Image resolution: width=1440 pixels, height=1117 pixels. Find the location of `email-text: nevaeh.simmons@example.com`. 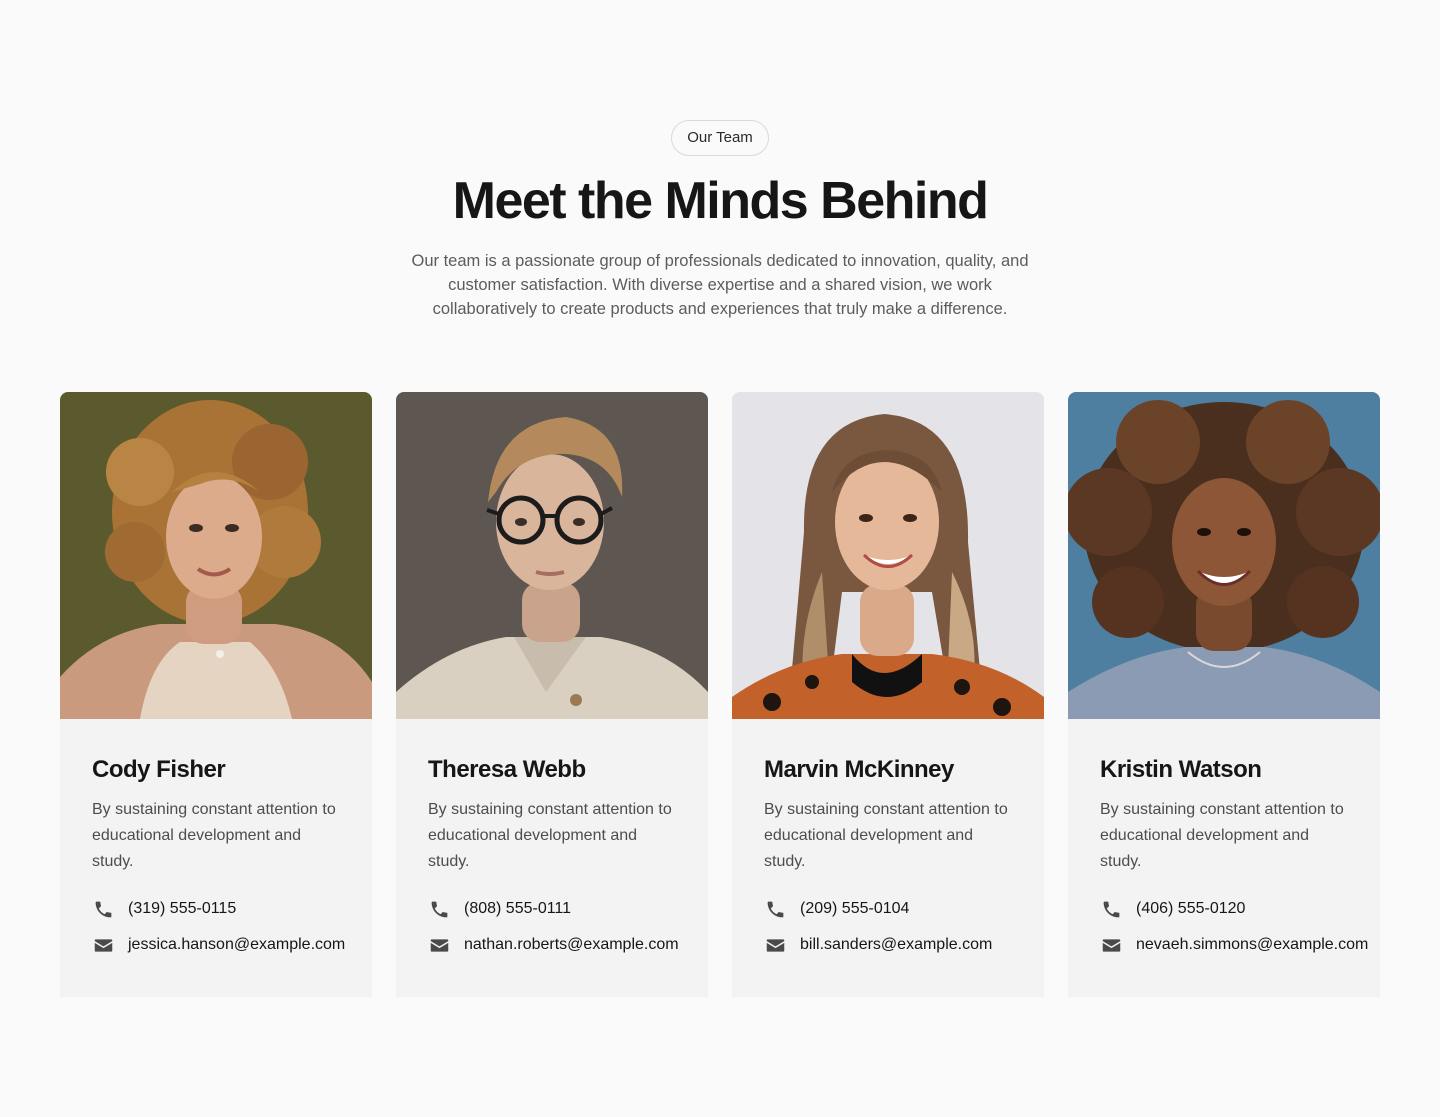

email-text: nevaeh.simmons@example.com is located at coordinates (1252, 944).